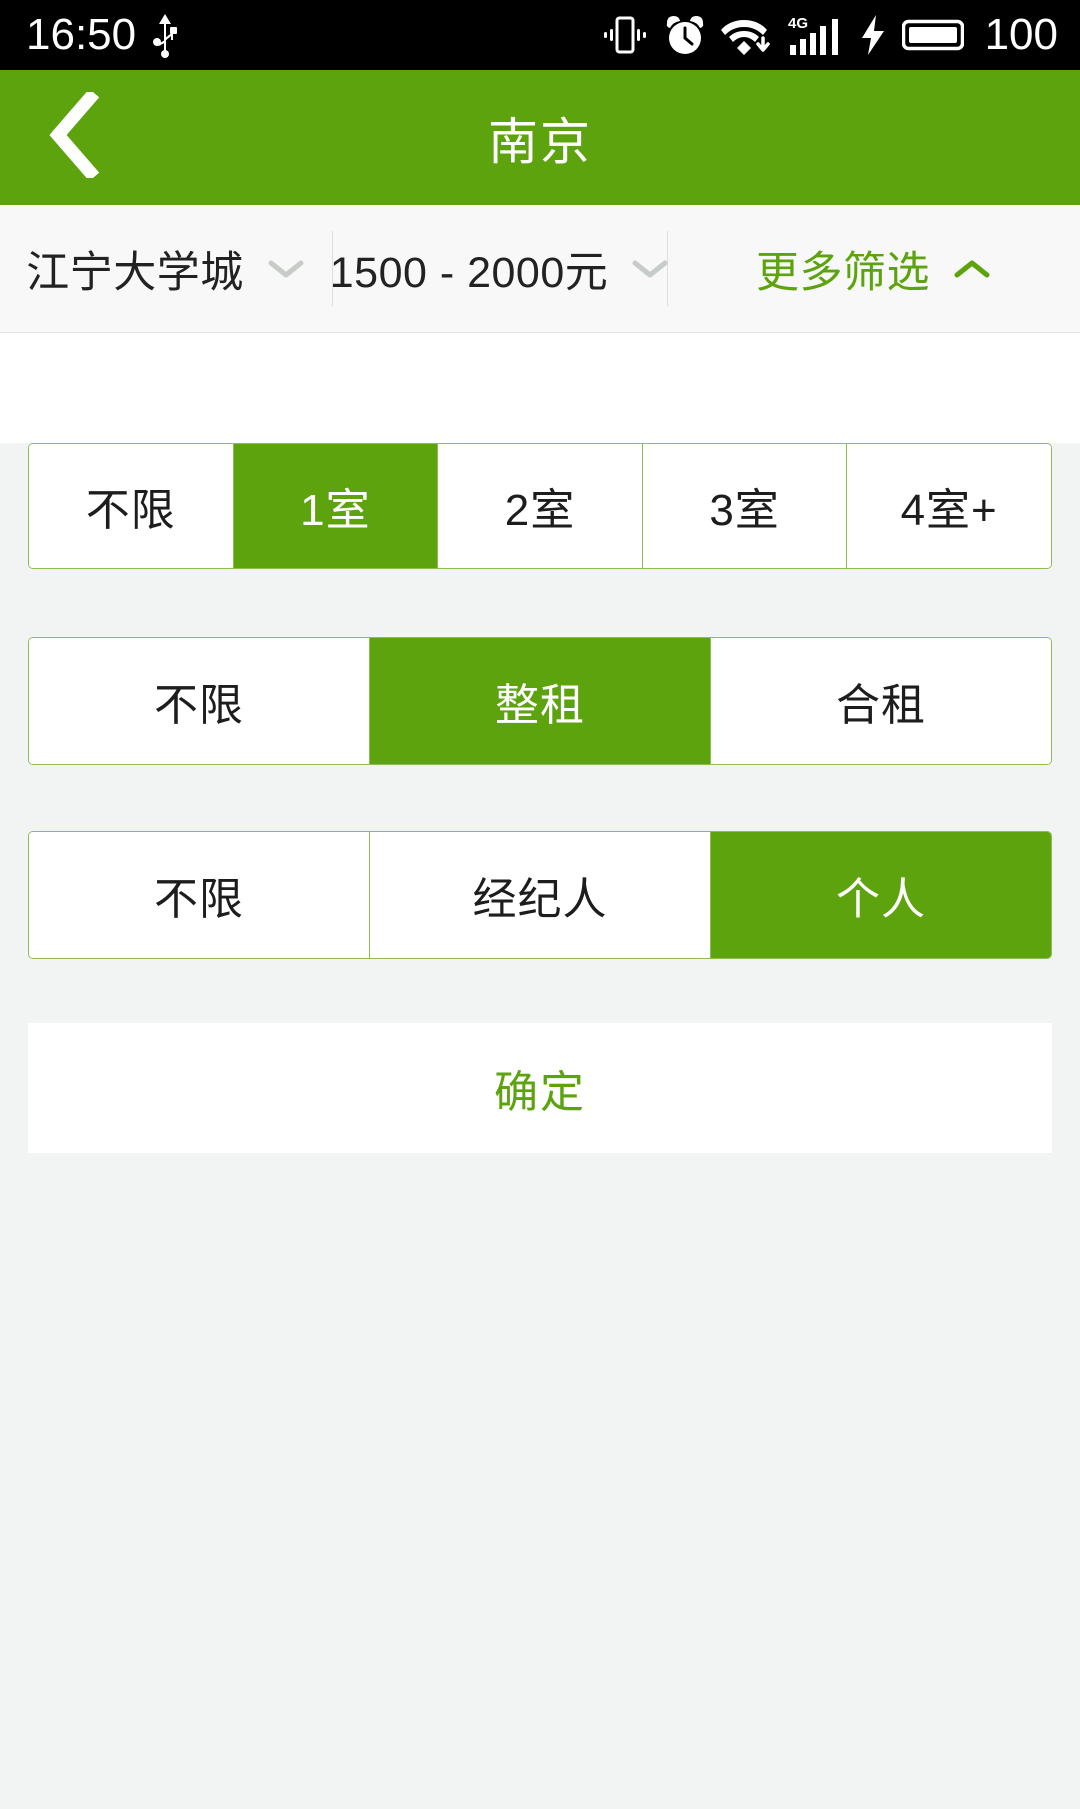 This screenshot has width=1080, height=1809. What do you see at coordinates (685, 35) in the screenshot?
I see `alarm-clock-icon` at bounding box center [685, 35].